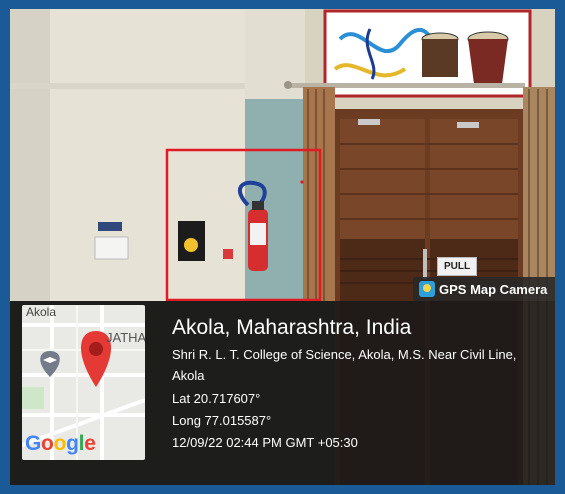  What do you see at coordinates (288, 85) in the screenshot?
I see `rod-end` at bounding box center [288, 85].